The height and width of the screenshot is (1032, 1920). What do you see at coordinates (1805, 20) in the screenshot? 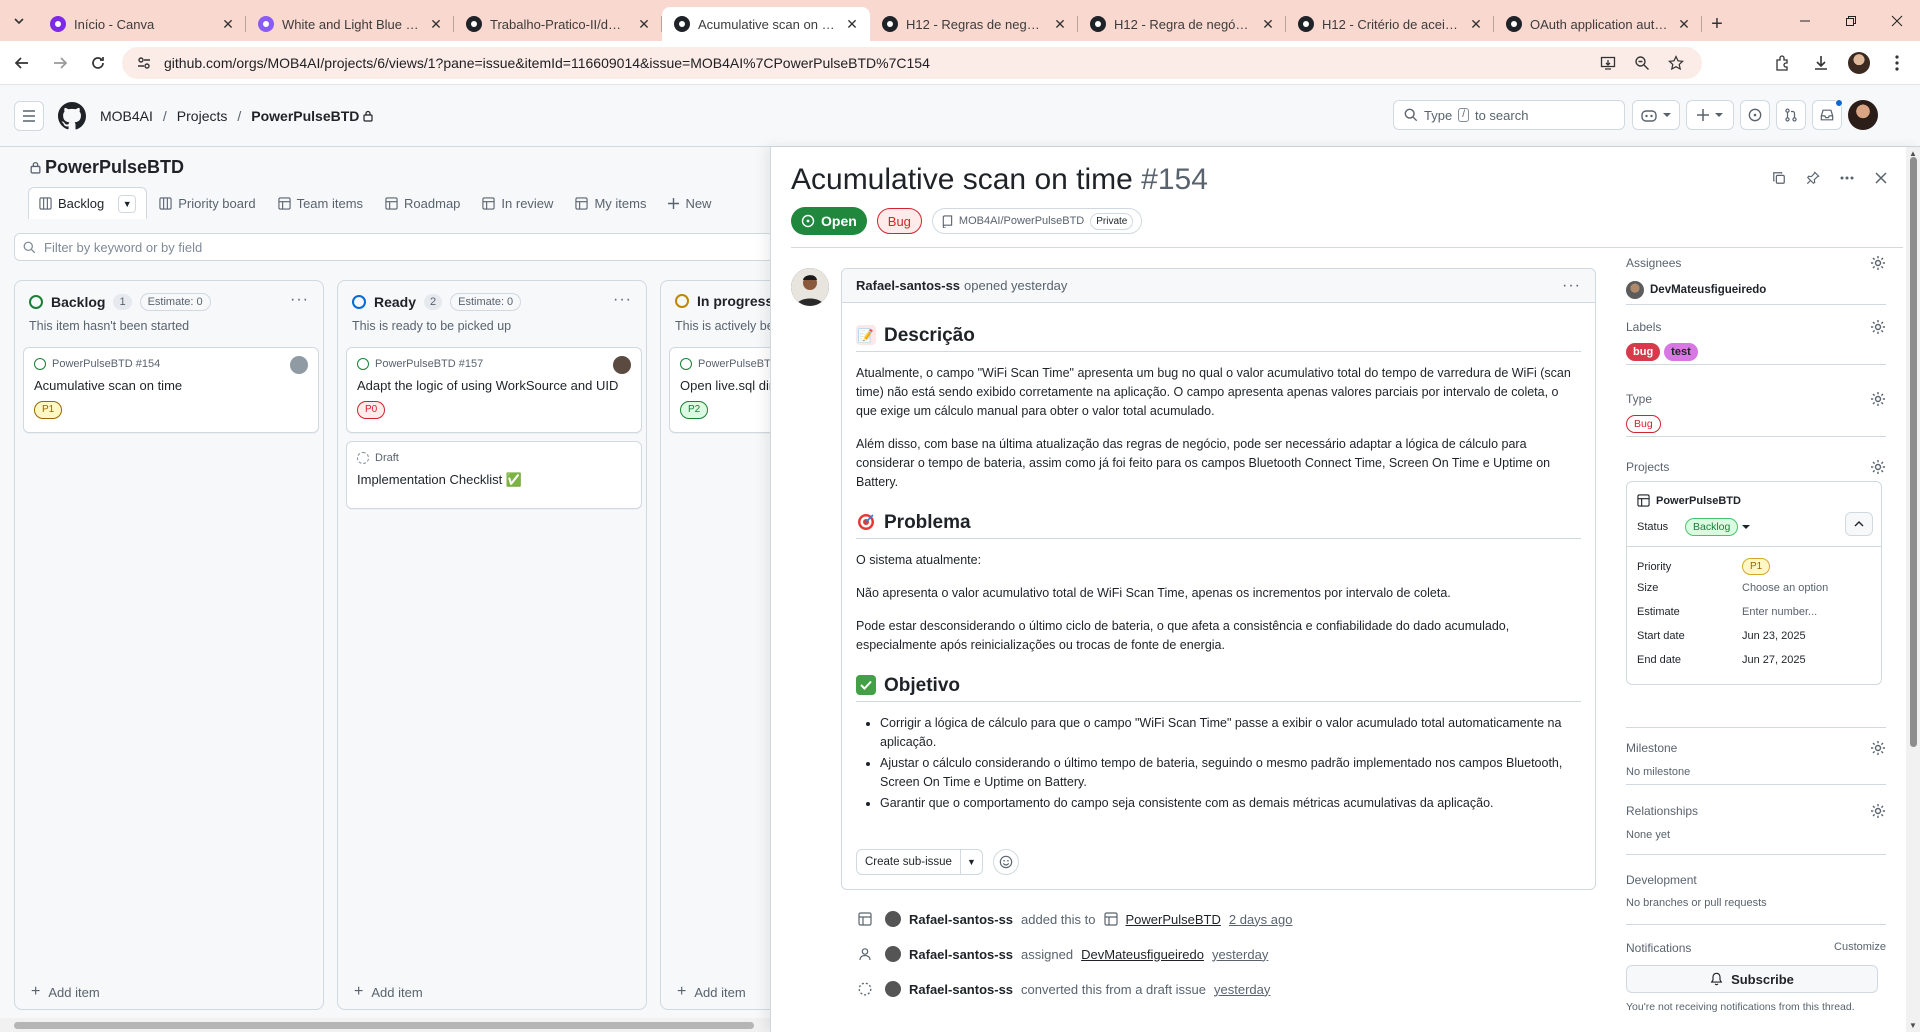
I see `minimize-icon` at bounding box center [1805, 20].